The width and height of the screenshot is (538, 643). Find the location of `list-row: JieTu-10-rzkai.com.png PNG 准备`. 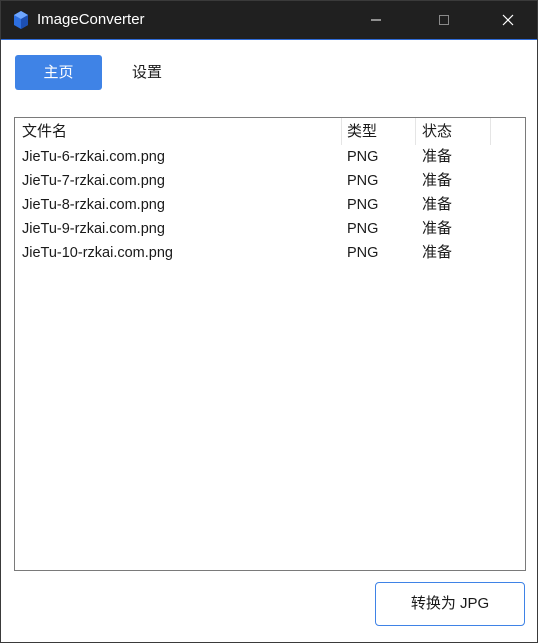

list-row: JieTu-10-rzkai.com.png PNG 准备 is located at coordinates (270, 253).